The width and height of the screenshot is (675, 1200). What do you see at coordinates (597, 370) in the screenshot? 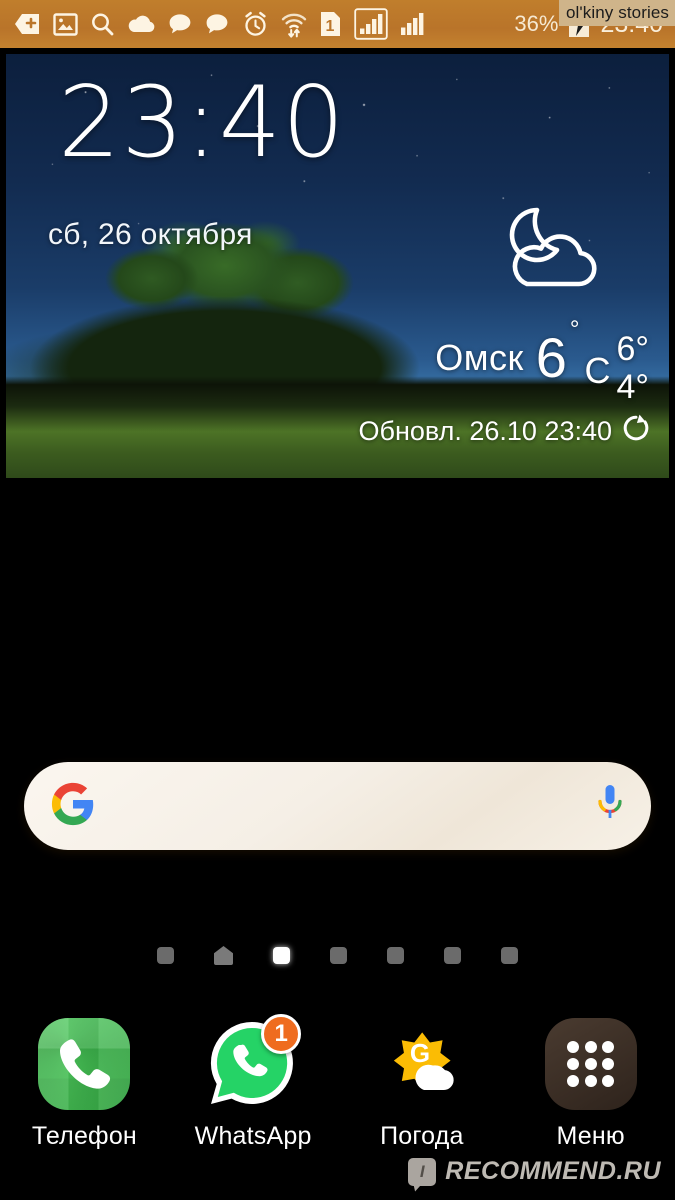
I see `weather-unit-label: C` at bounding box center [597, 370].